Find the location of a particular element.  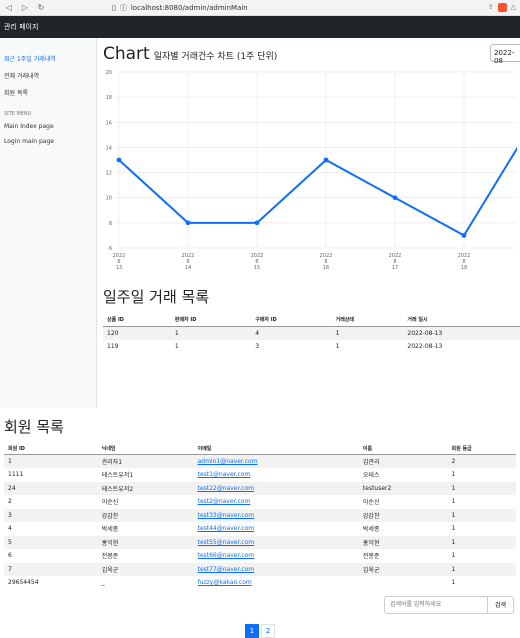

member-cell: 2 is located at coordinates (481, 461).